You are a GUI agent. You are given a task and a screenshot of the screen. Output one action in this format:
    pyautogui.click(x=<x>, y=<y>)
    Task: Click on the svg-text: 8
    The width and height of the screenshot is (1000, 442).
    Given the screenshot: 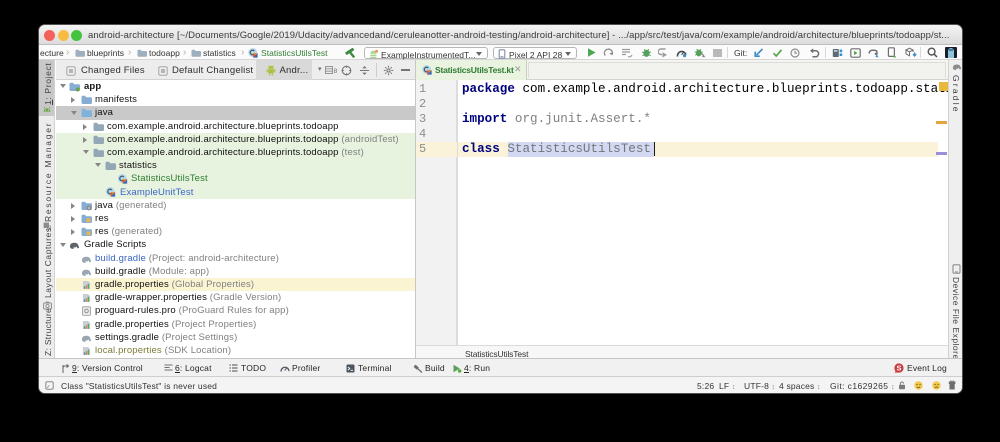 What is the action you would take?
    pyautogui.click(x=335, y=71)
    